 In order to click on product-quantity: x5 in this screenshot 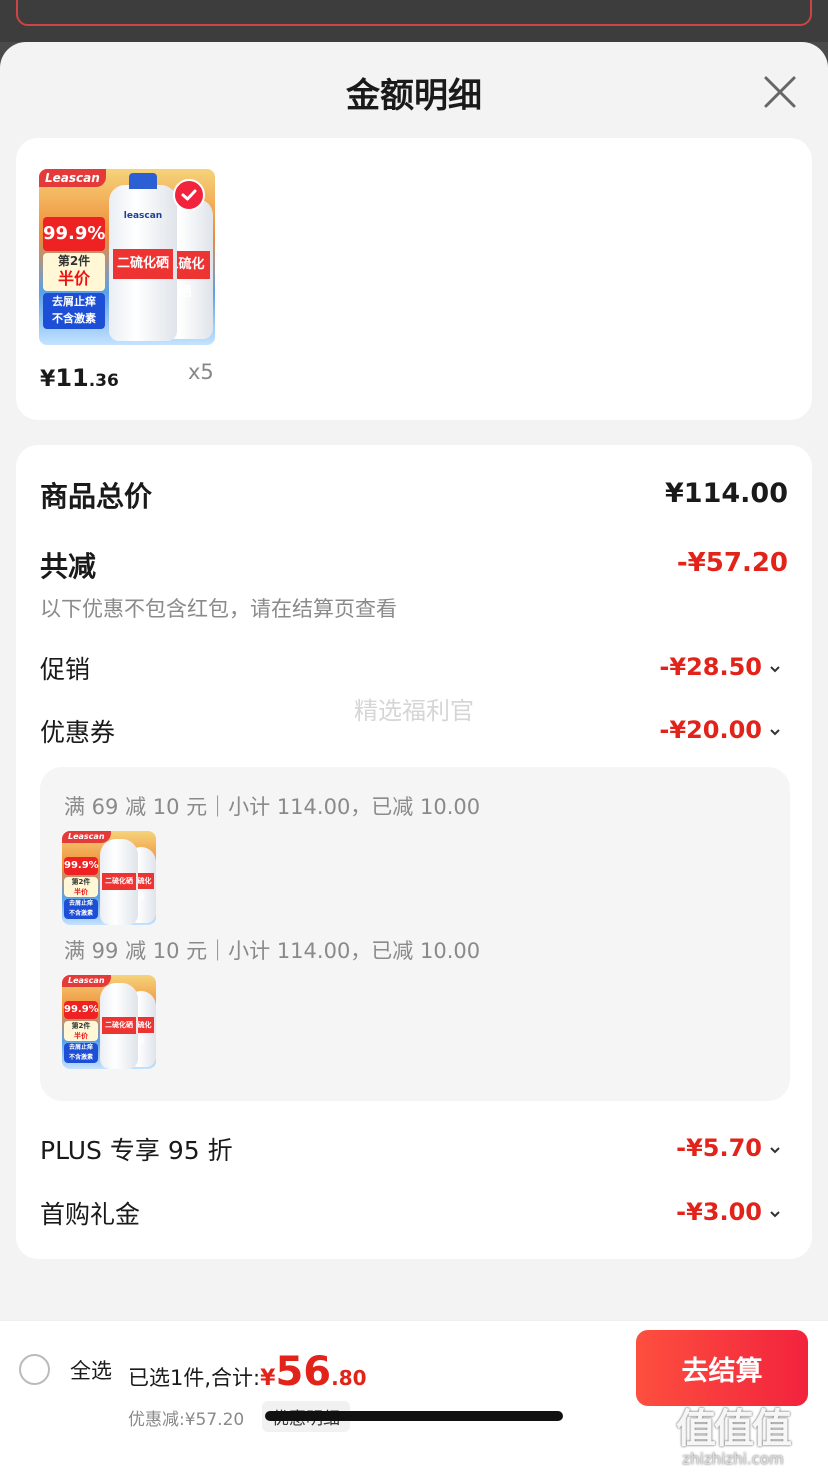, I will do `click(201, 372)`.